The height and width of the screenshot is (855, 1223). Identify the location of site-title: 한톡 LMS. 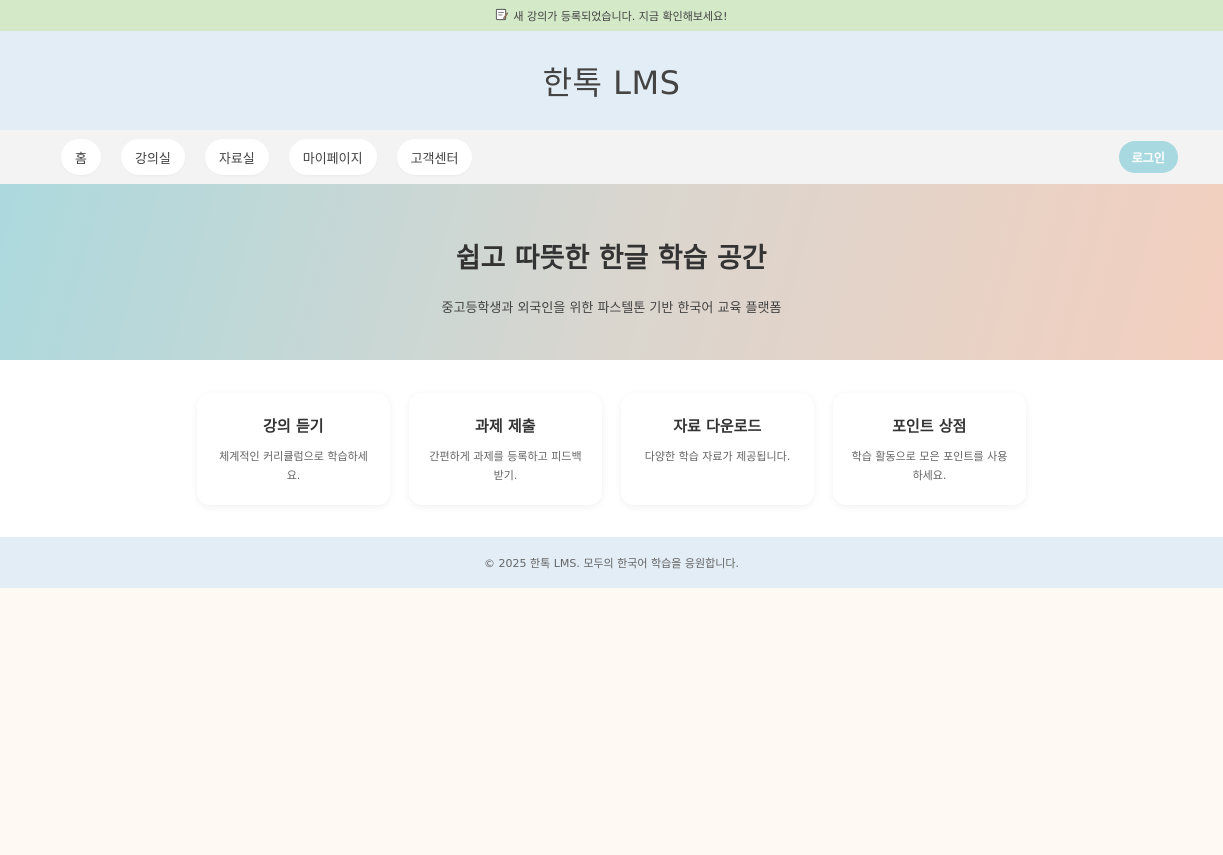
(612, 81).